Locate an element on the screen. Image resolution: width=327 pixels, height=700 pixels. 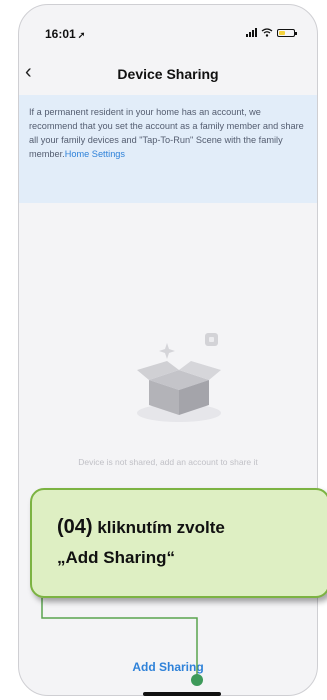
battery-fill is located at coordinates (282, 32).